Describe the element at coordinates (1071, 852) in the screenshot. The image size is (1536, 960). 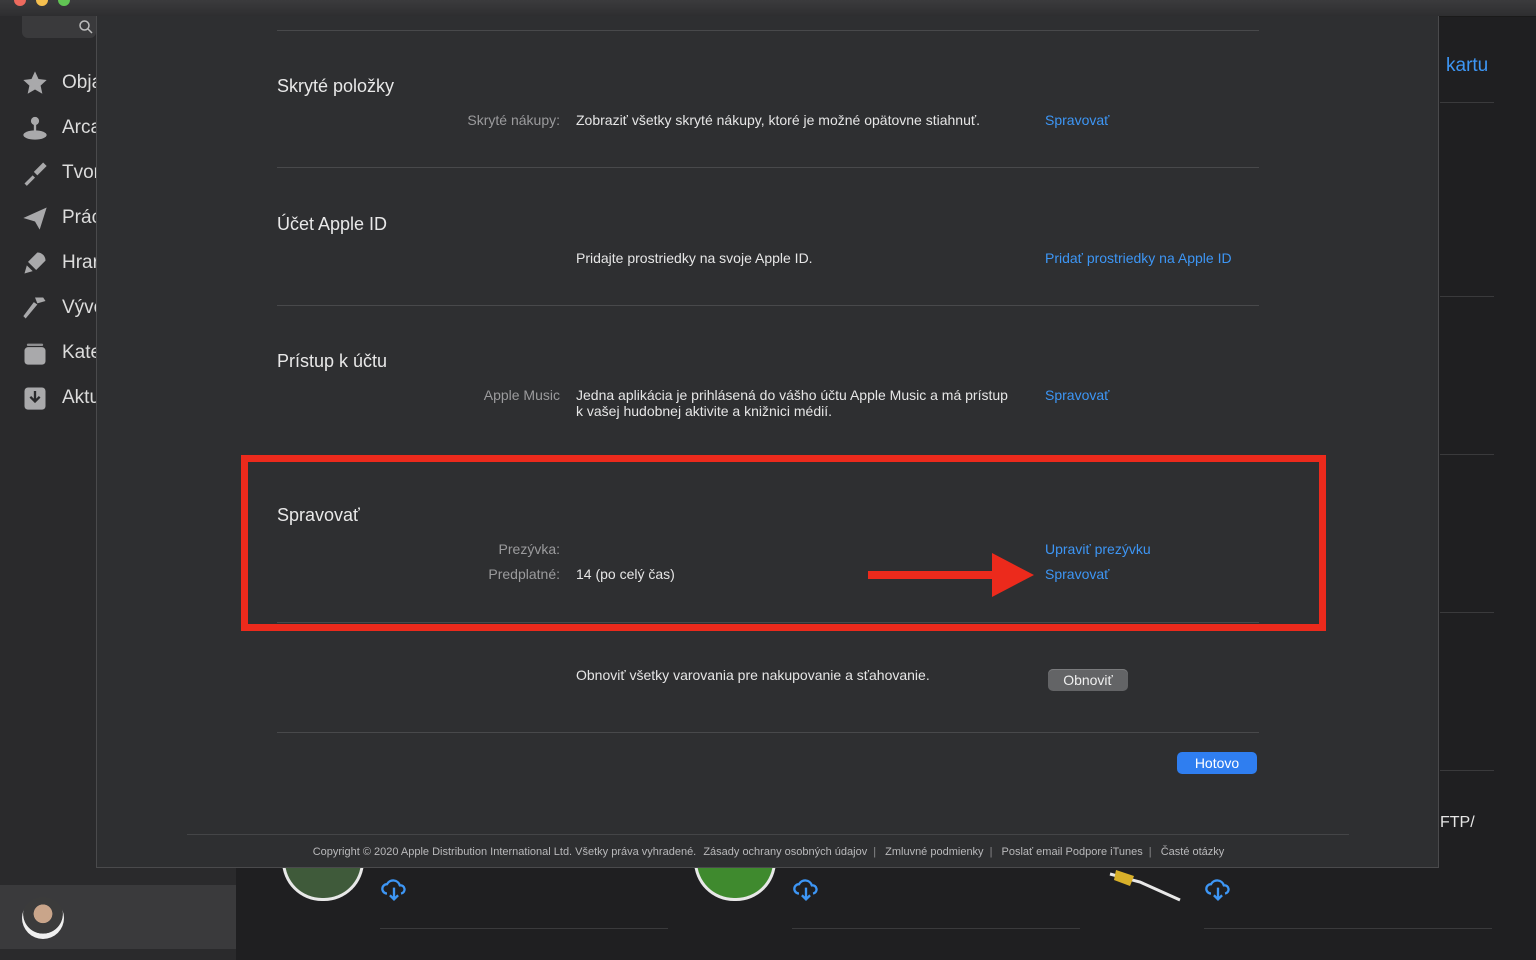
I see `footer-link-email-support: Poslať email Podpore iTunes` at that location.